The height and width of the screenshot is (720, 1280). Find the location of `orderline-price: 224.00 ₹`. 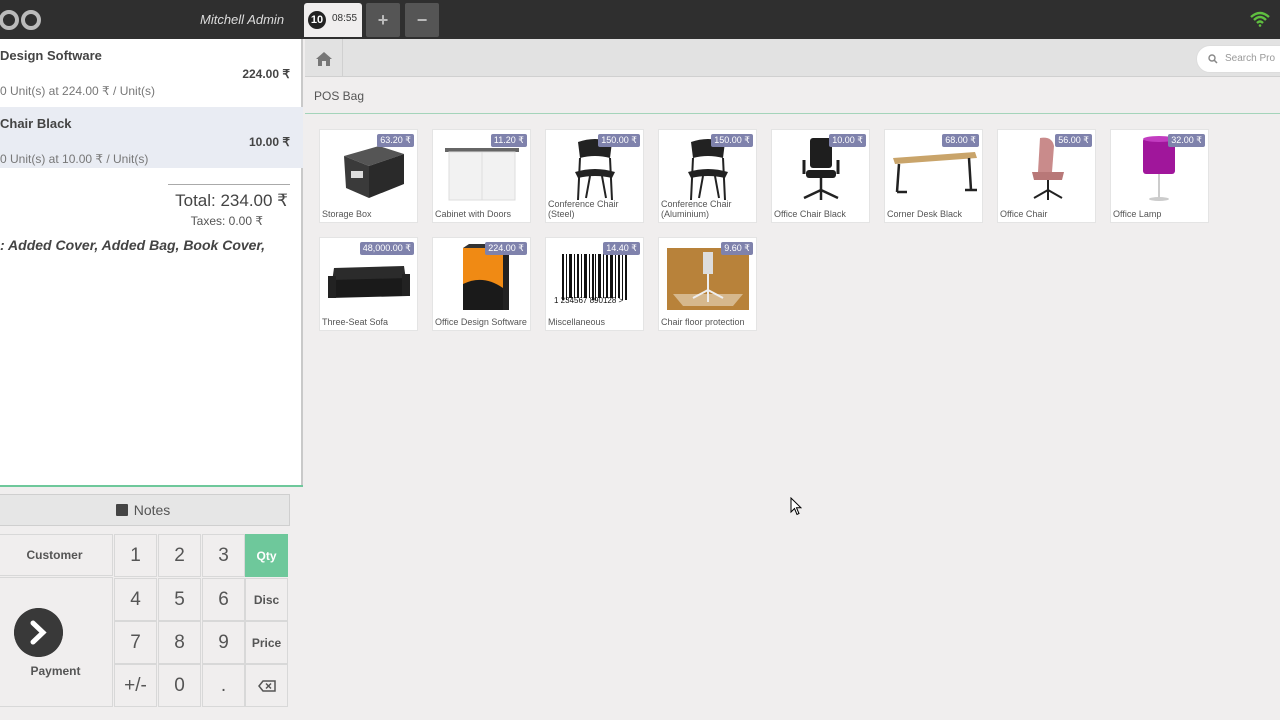

orderline-price: 224.00 ₹ is located at coordinates (266, 74).